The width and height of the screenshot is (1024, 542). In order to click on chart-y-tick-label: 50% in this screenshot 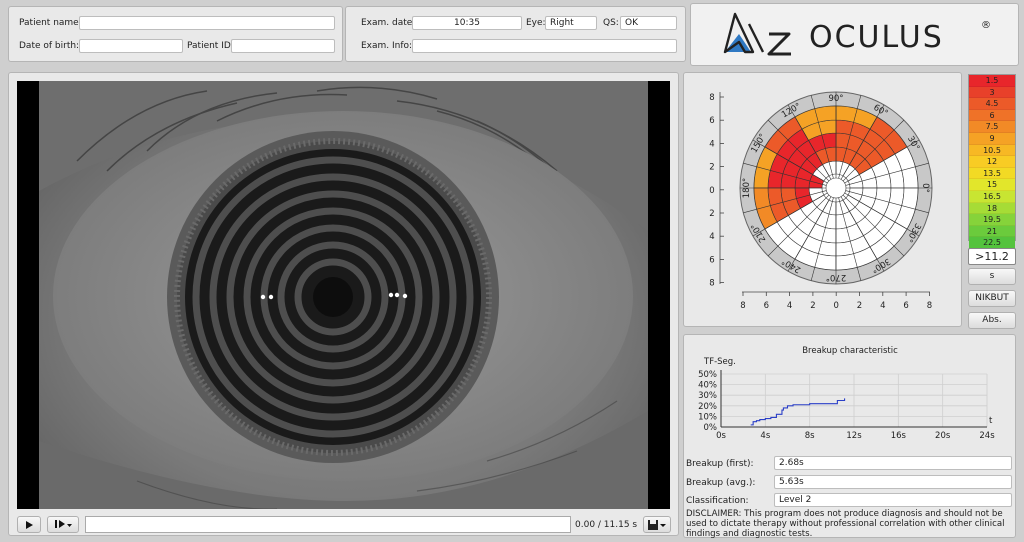, I will do `click(707, 375)`.